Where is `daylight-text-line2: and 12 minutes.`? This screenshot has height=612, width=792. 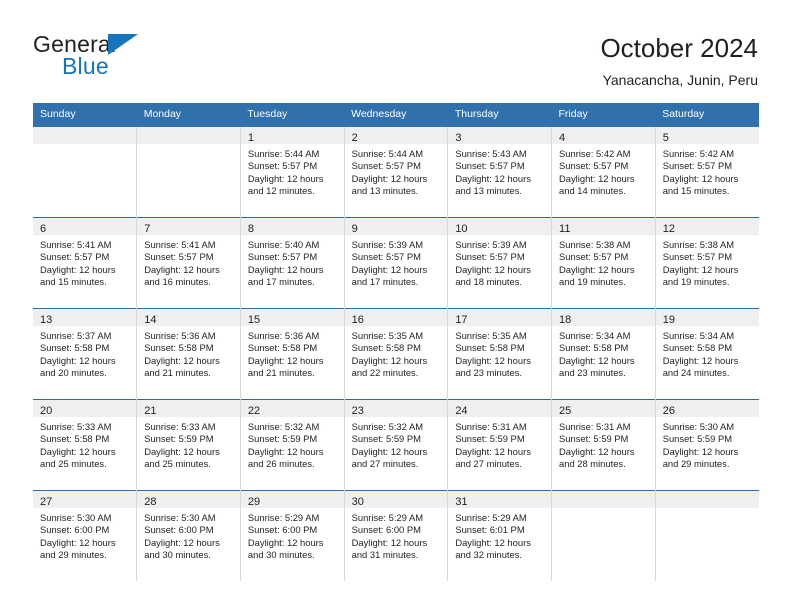
daylight-text-line2: and 12 minutes. is located at coordinates (281, 191).